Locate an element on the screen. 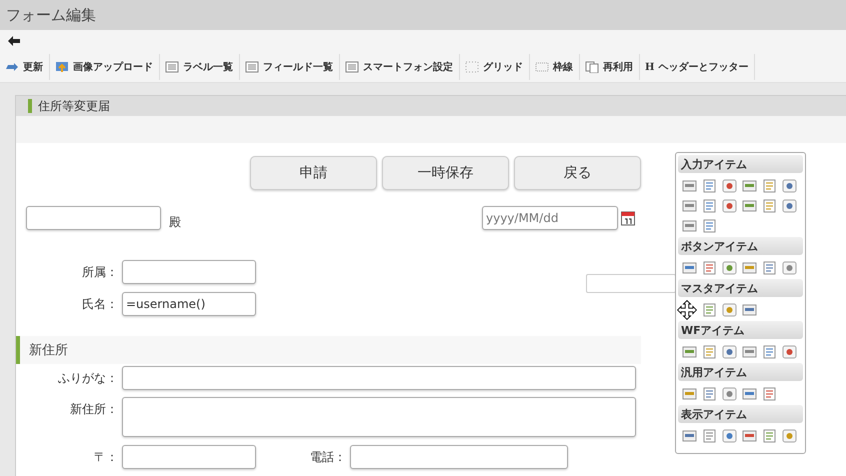 This screenshot has width=846, height=476. palette-section-header: 表示アイテム is located at coordinates (740, 414).